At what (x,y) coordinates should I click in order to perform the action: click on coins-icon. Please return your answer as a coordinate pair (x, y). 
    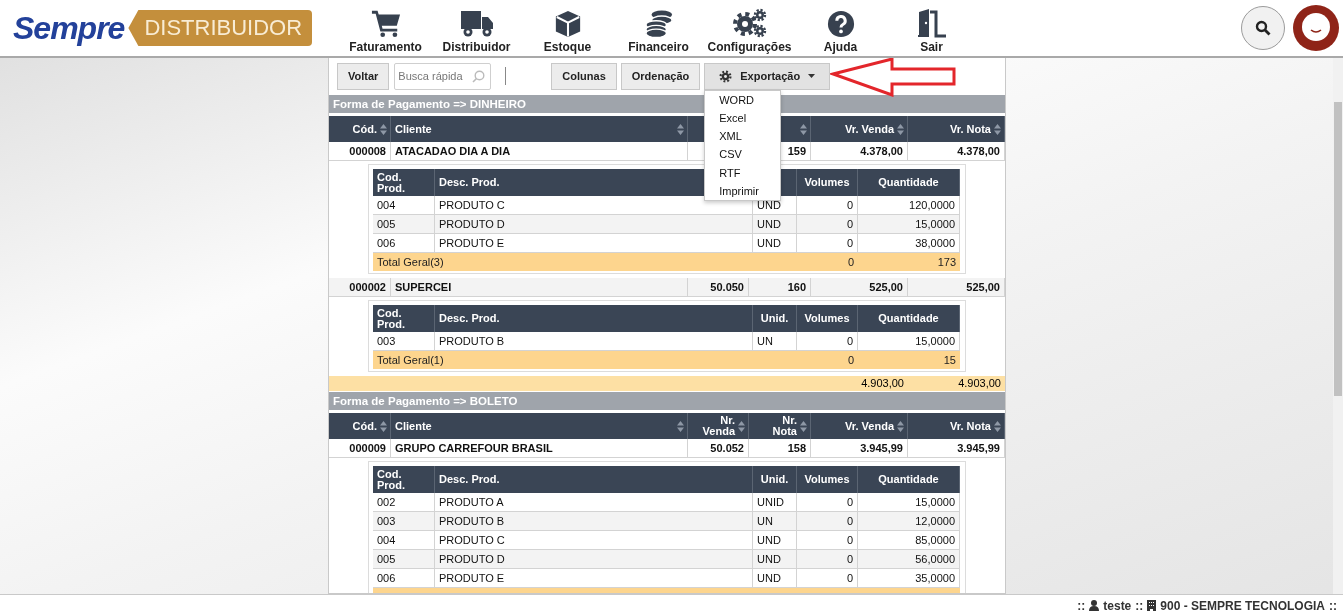
    Looking at the image, I should click on (658, 24).